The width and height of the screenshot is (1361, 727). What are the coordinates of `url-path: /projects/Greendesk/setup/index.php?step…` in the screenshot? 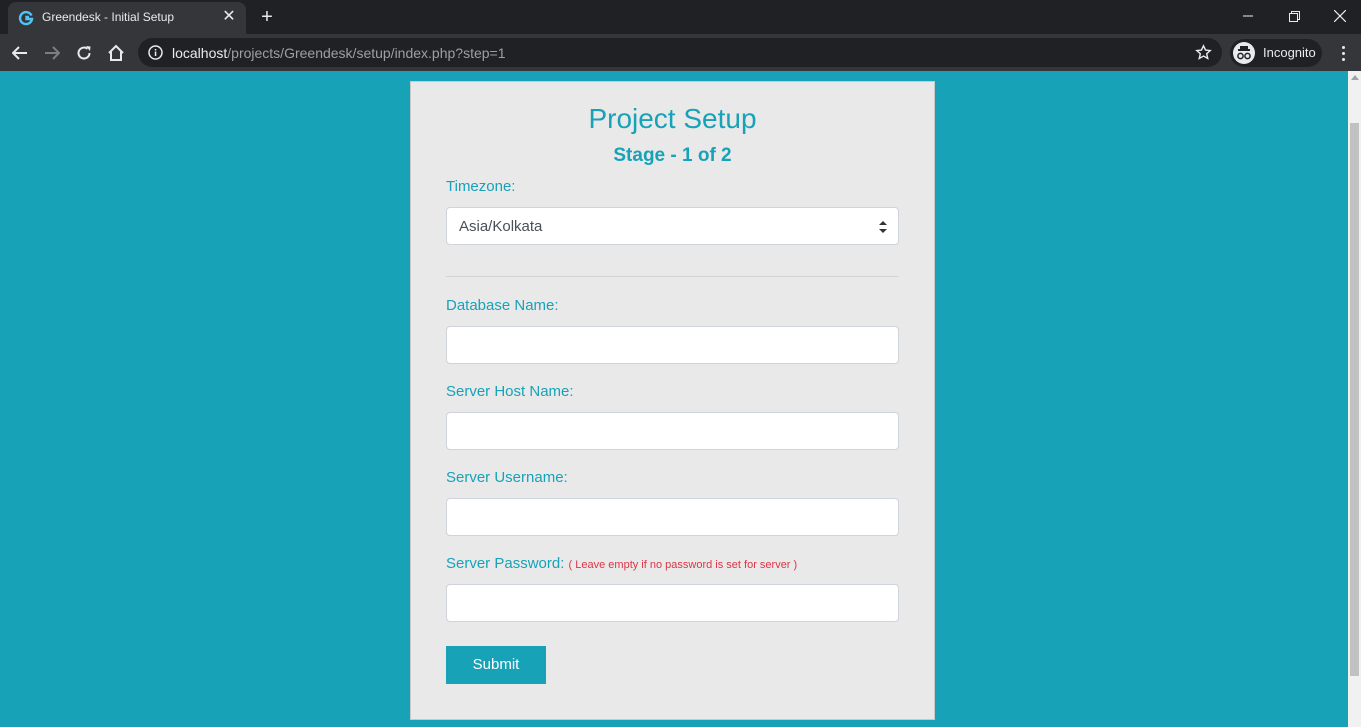 It's located at (366, 53).